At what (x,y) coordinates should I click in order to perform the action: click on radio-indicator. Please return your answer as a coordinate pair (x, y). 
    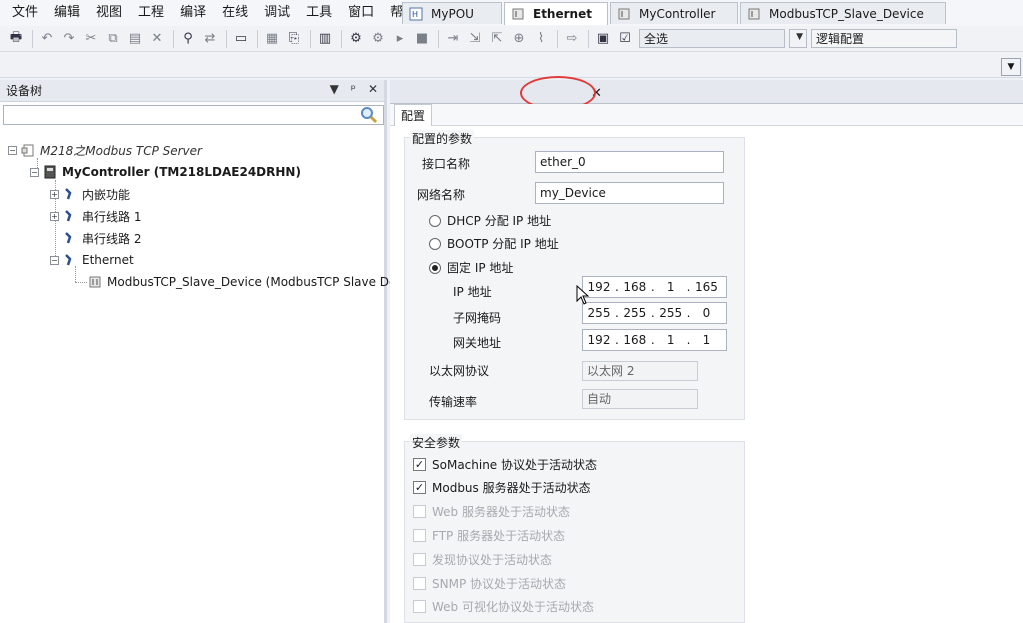
    Looking at the image, I should click on (435, 220).